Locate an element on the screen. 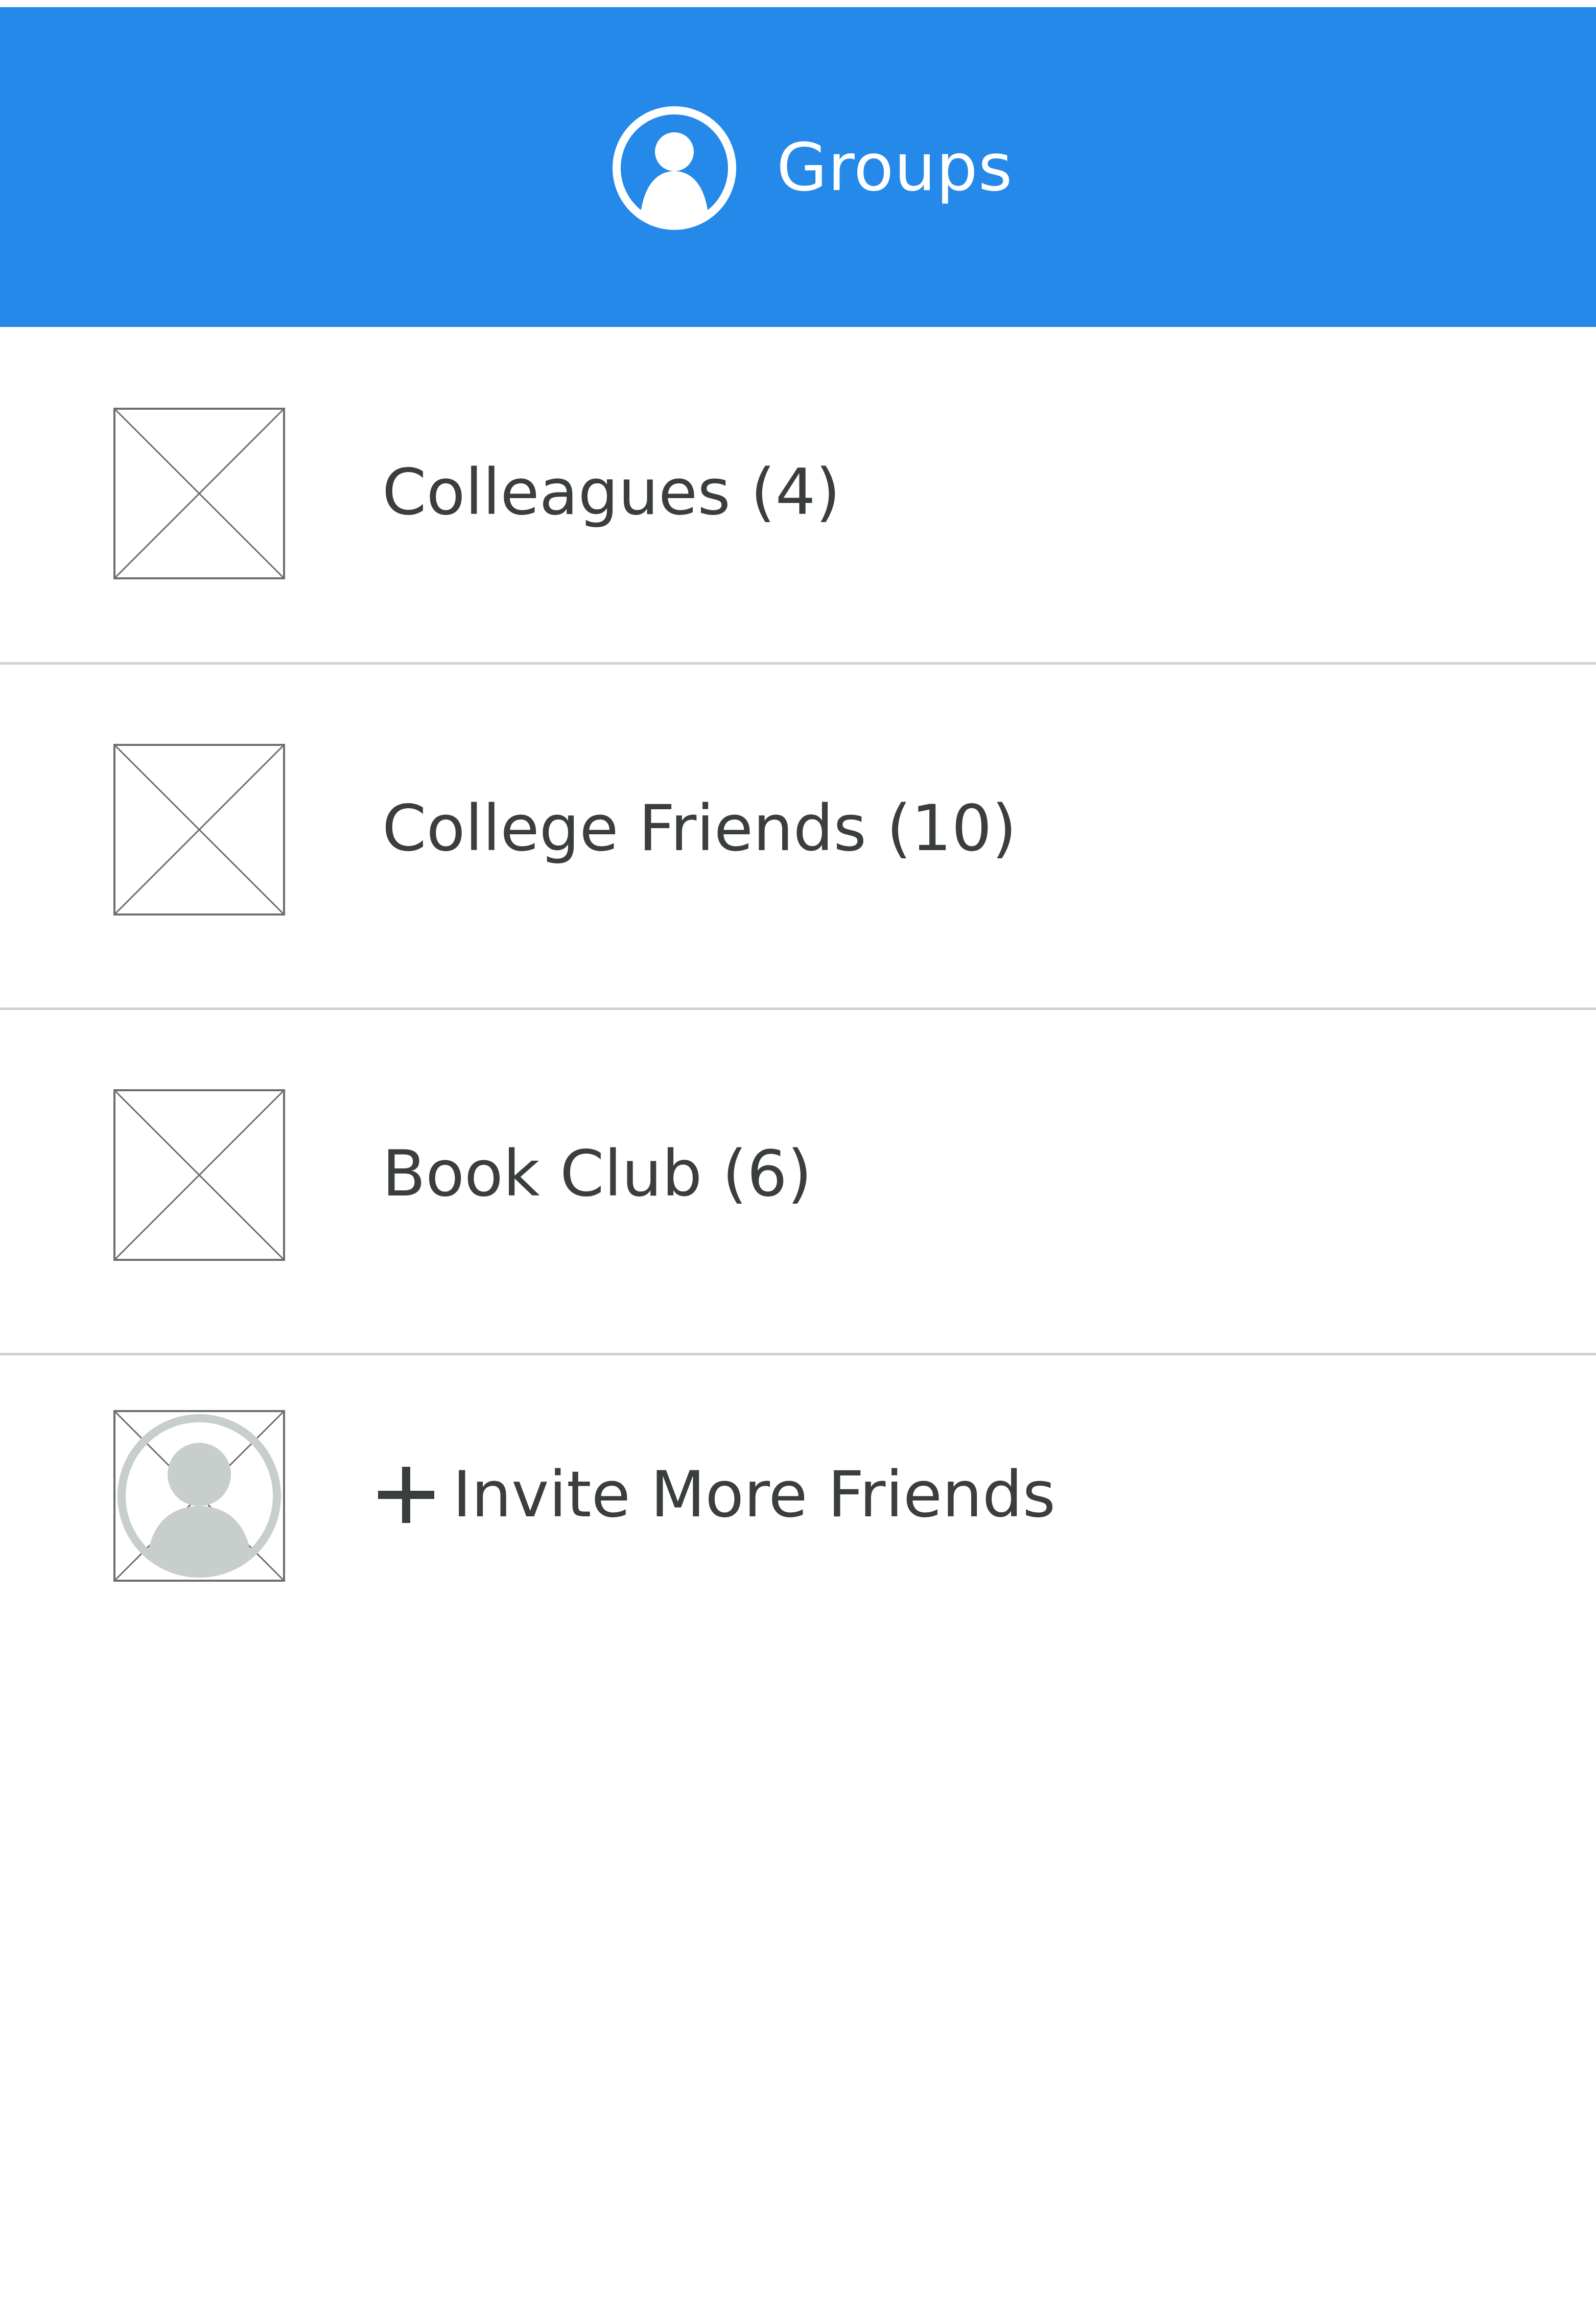  group-label: College Friends (10) is located at coordinates (699, 828).